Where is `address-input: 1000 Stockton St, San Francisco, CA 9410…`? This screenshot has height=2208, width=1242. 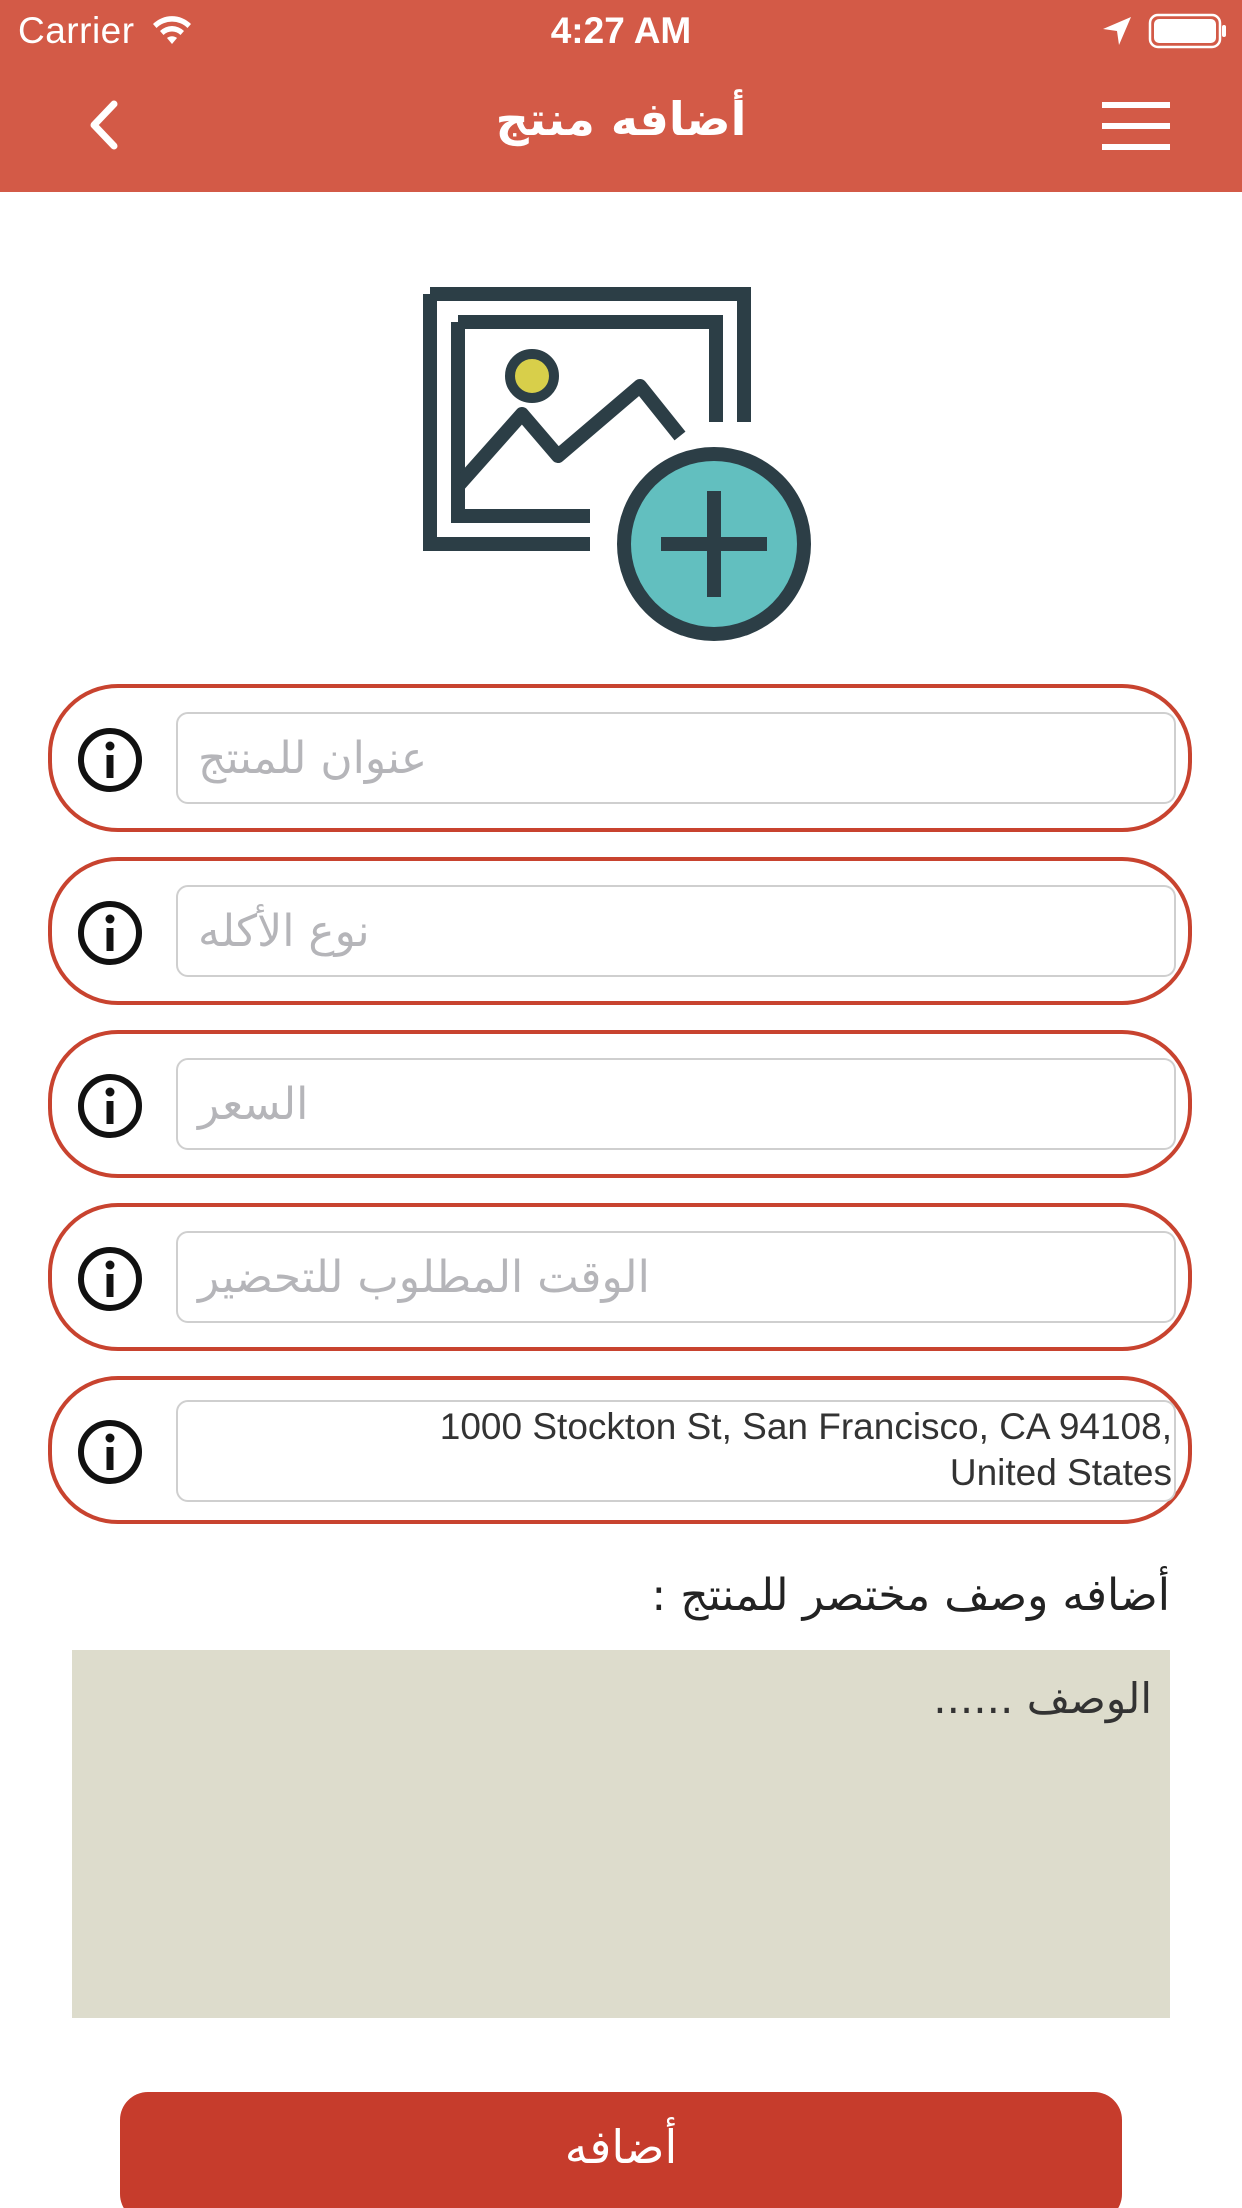
address-input: 1000 Stockton St, San Francisco, CA 9410… is located at coordinates (676, 1451).